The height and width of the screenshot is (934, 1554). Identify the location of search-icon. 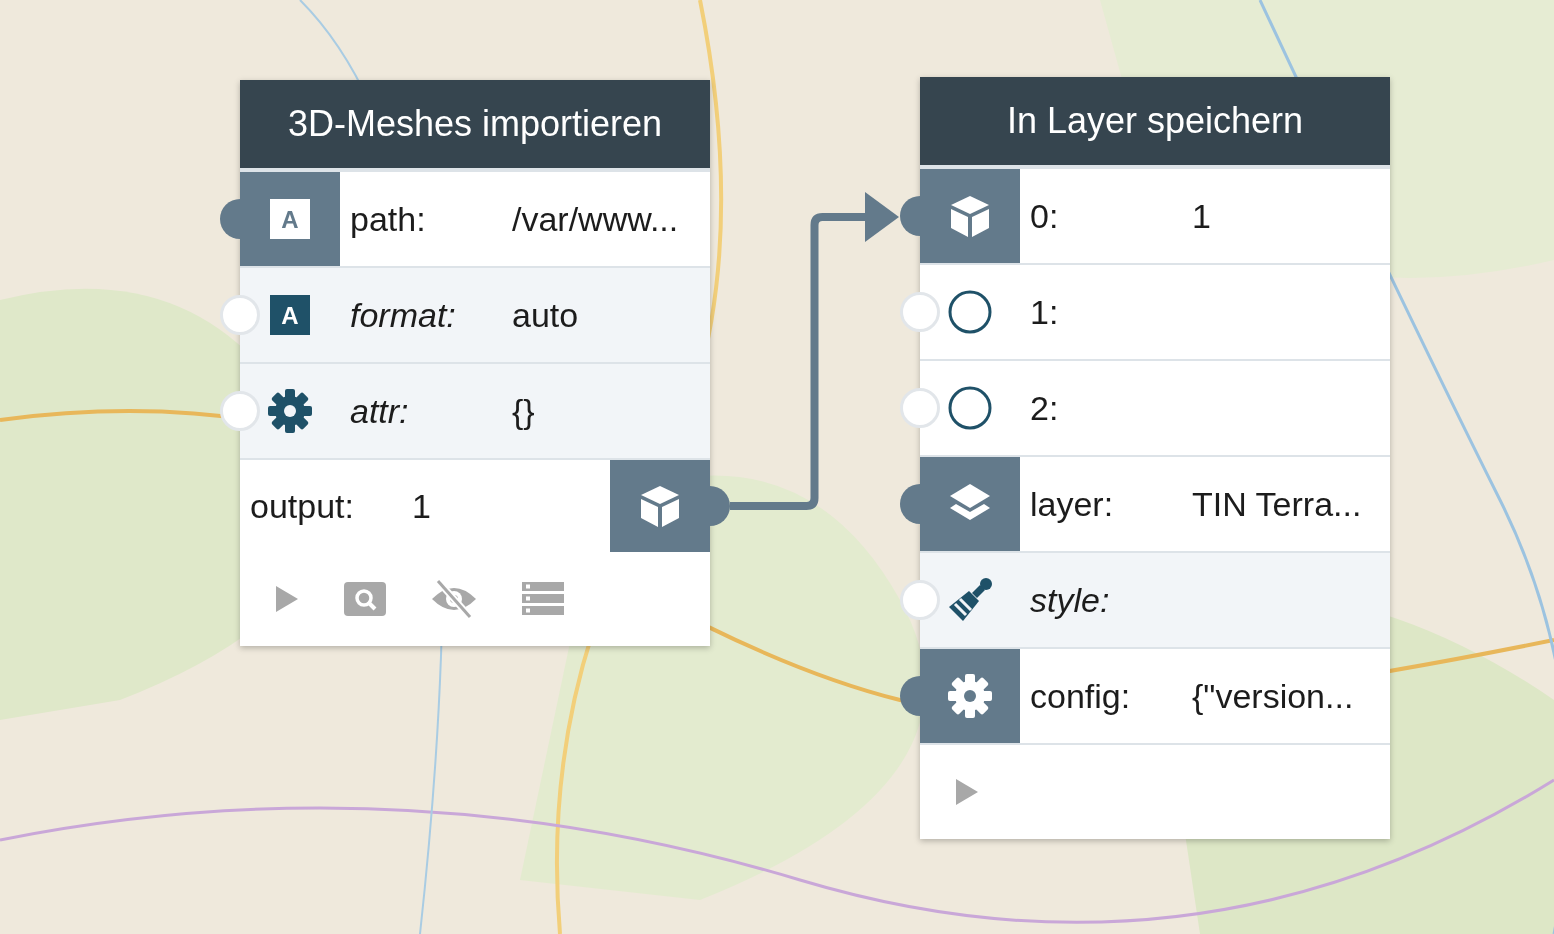
(365, 599).